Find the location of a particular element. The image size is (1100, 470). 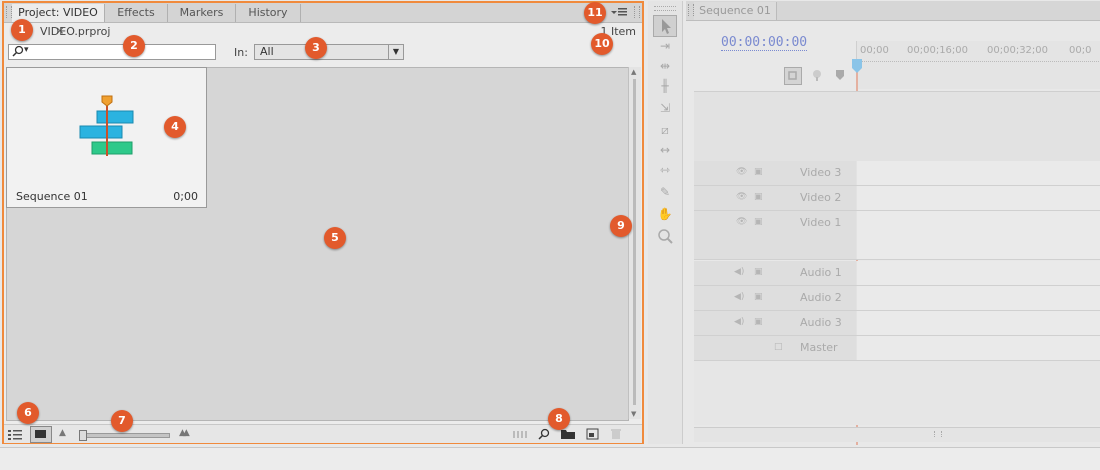

callout-marker: 3 is located at coordinates (316, 48).